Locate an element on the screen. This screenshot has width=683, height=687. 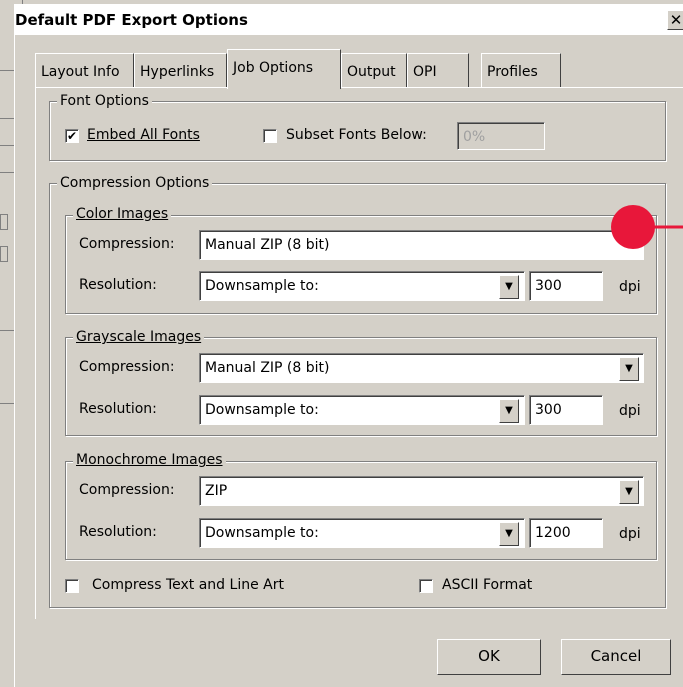
color-compression-label: Compression: is located at coordinates (127, 244).